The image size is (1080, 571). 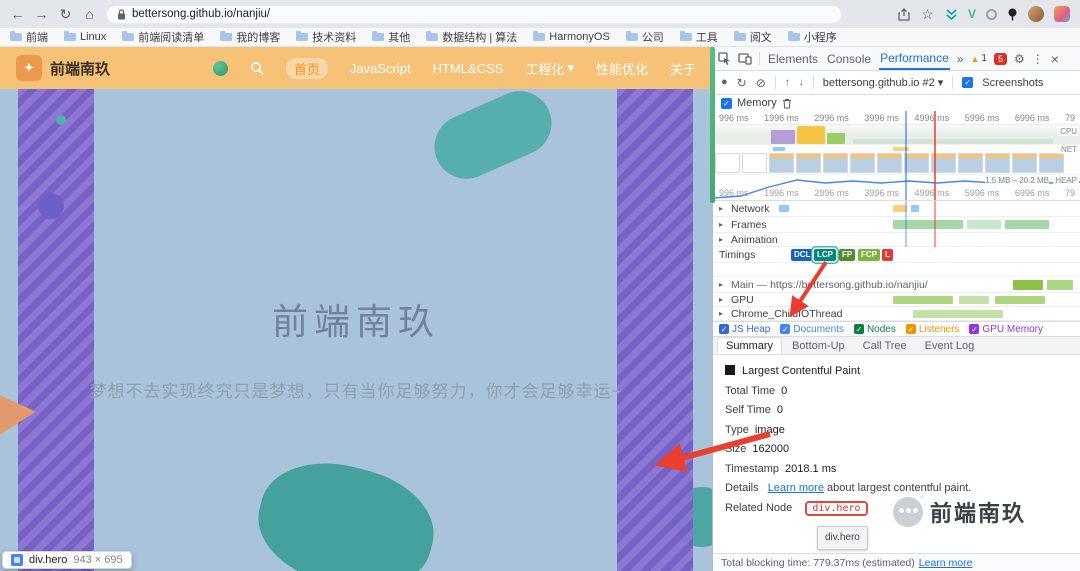 What do you see at coordinates (622, 68) in the screenshot?
I see `nav-item-performance: 性能优化` at bounding box center [622, 68].